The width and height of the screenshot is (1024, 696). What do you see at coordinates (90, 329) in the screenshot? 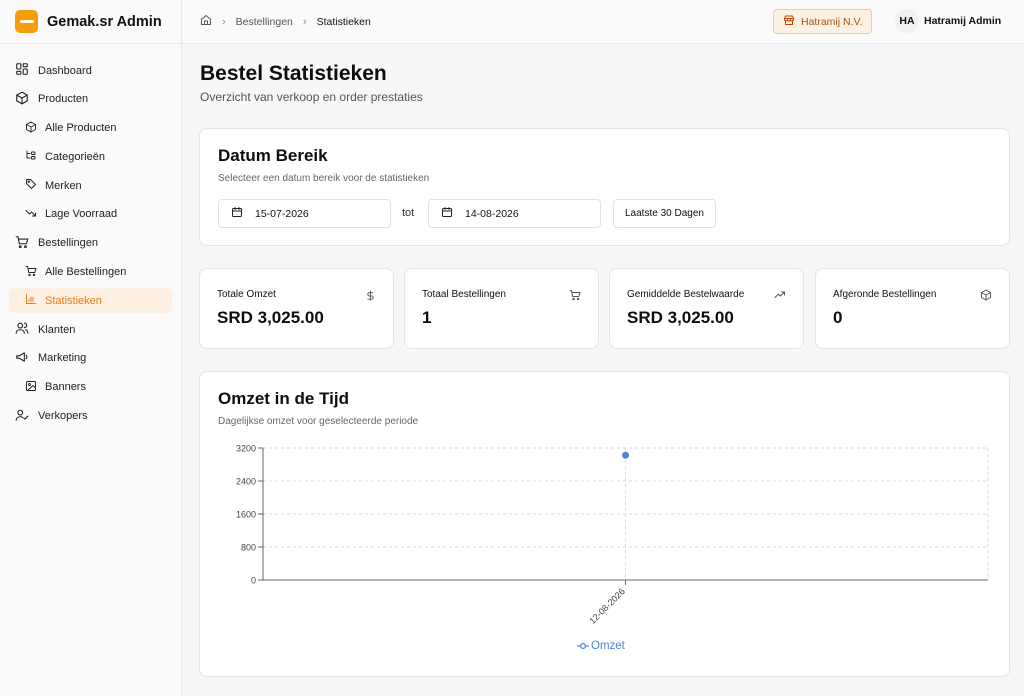
I see `sidebar-item-klanten: Klanten` at bounding box center [90, 329].